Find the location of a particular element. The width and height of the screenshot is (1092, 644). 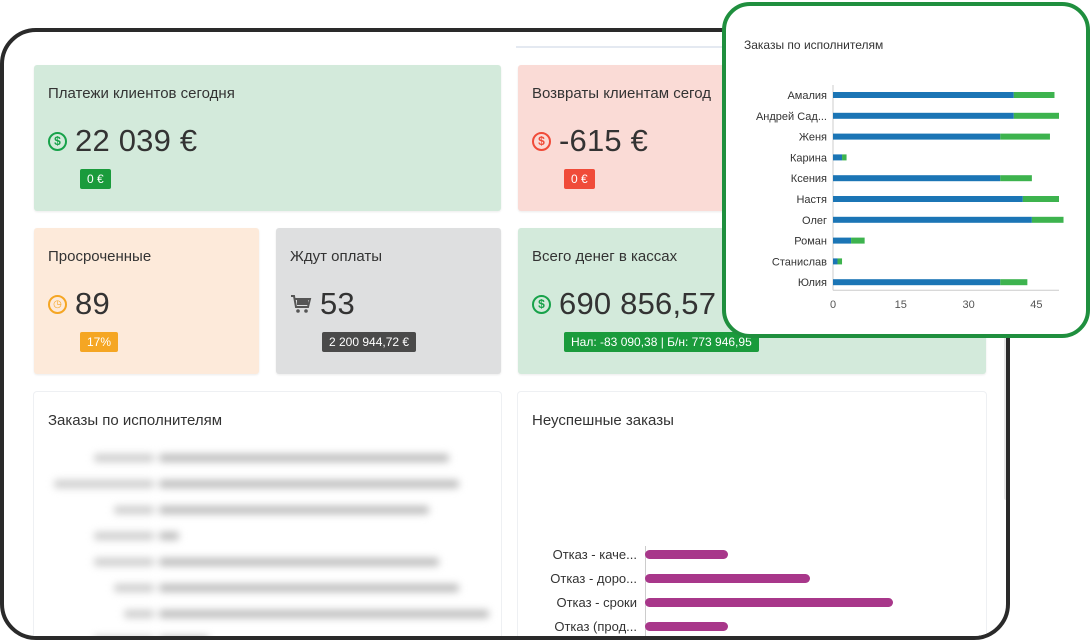

refunds-today-value: -615 € is located at coordinates (604, 140).